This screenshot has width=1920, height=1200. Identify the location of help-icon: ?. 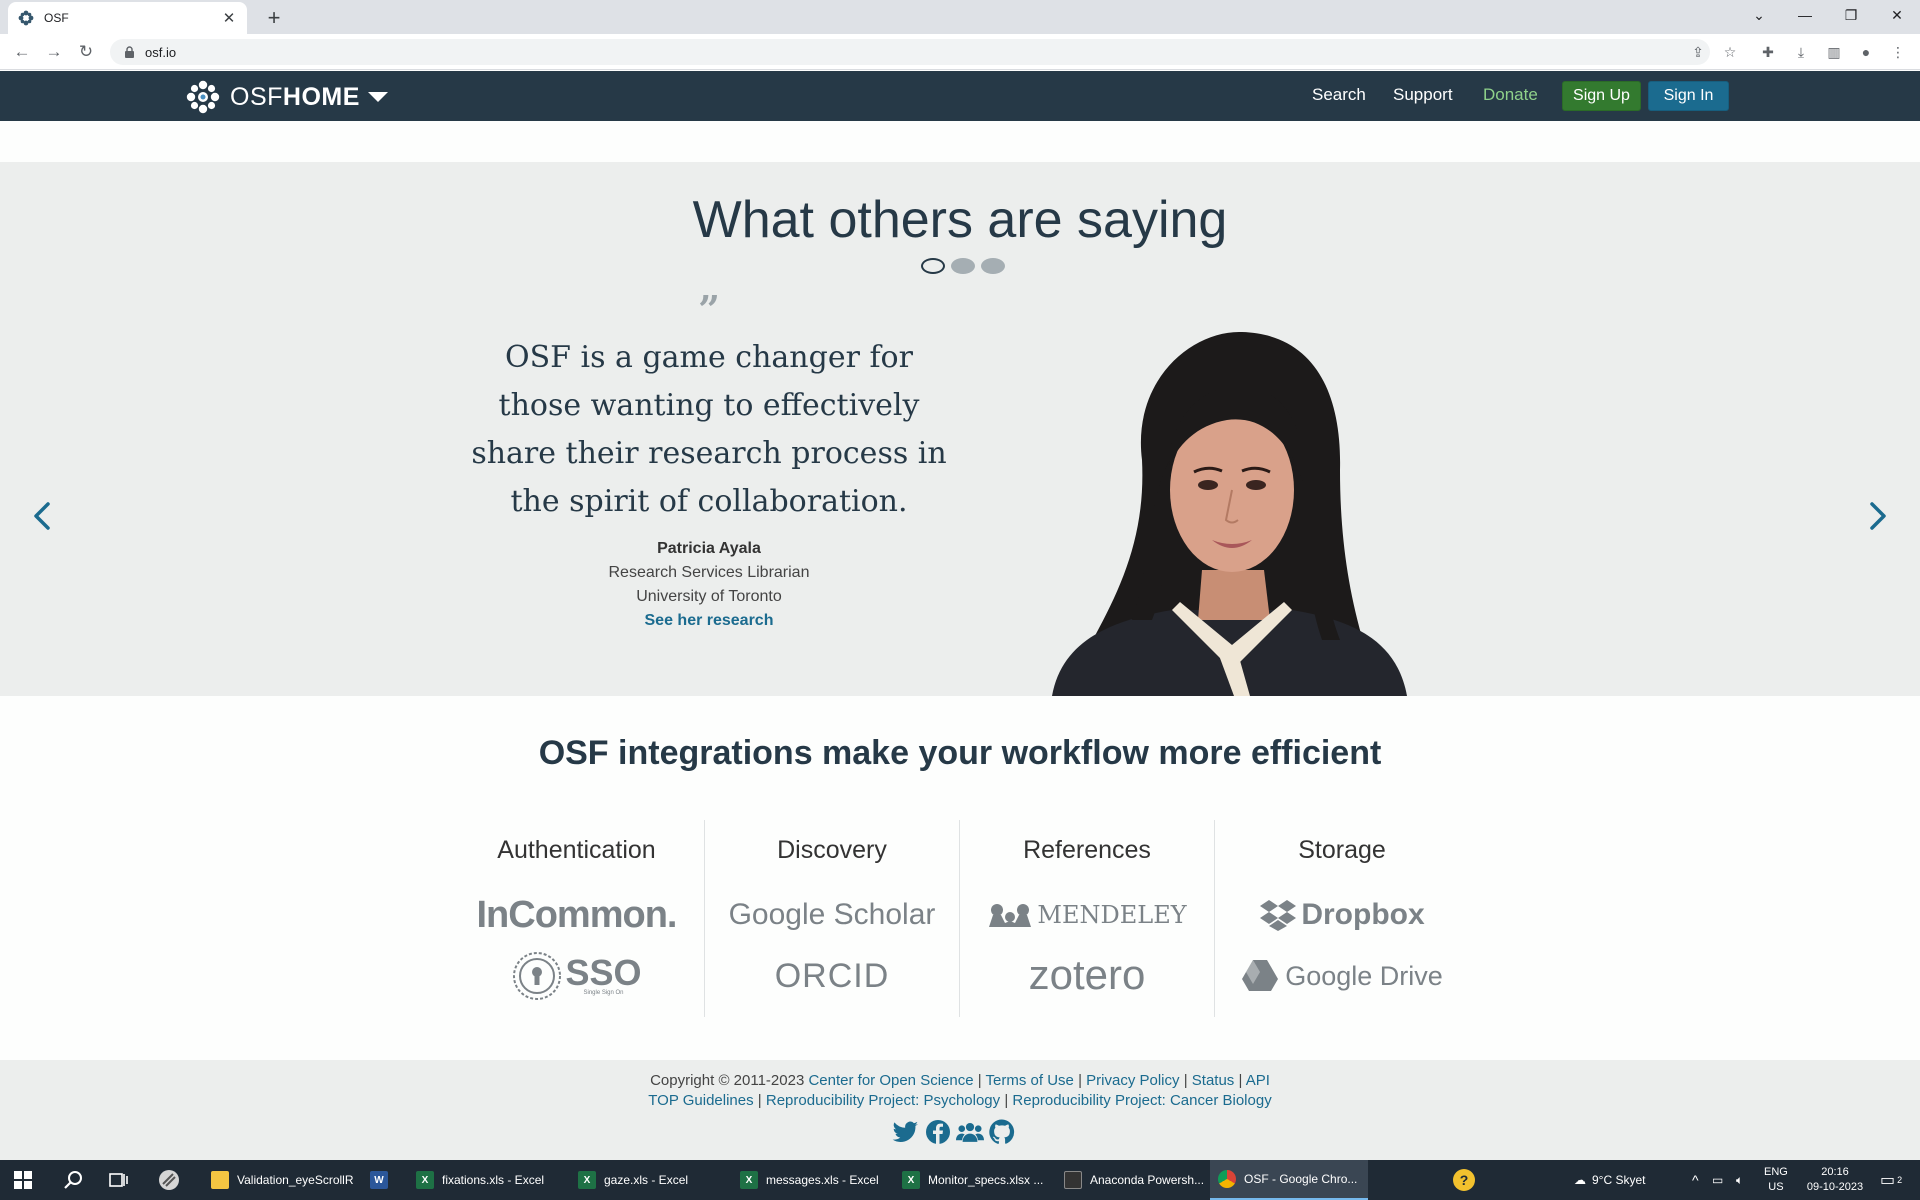
(1464, 1180).